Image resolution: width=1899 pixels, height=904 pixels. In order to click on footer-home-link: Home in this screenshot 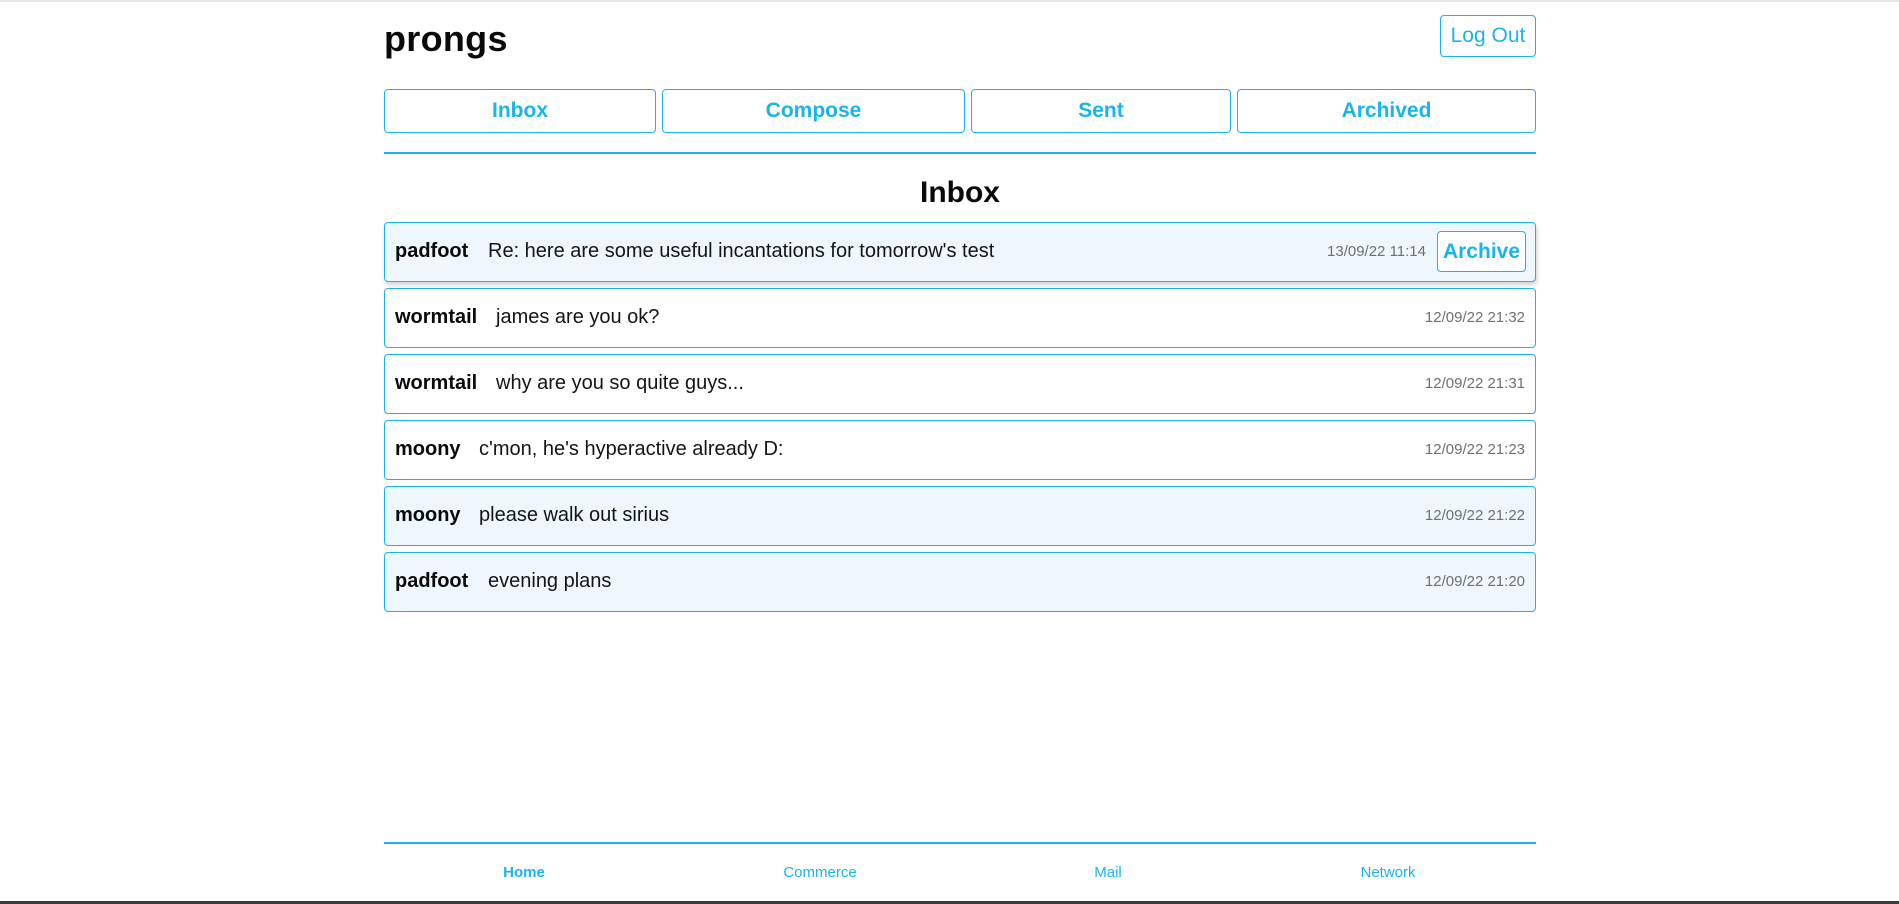, I will do `click(524, 872)`.